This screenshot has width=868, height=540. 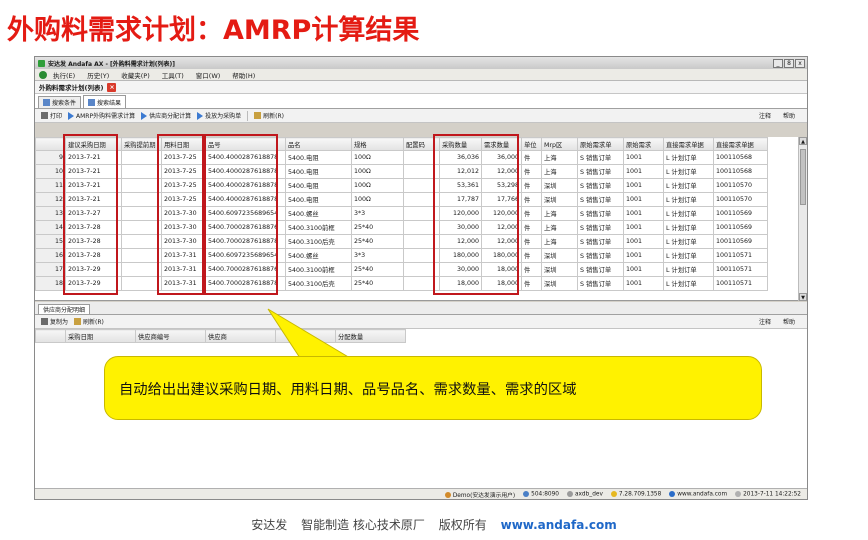 What do you see at coordinates (434, 524) in the screenshot?
I see `slide-footer: 安达发 智能制造 核心技术原厂 版权所有 www.andafa.com` at bounding box center [434, 524].